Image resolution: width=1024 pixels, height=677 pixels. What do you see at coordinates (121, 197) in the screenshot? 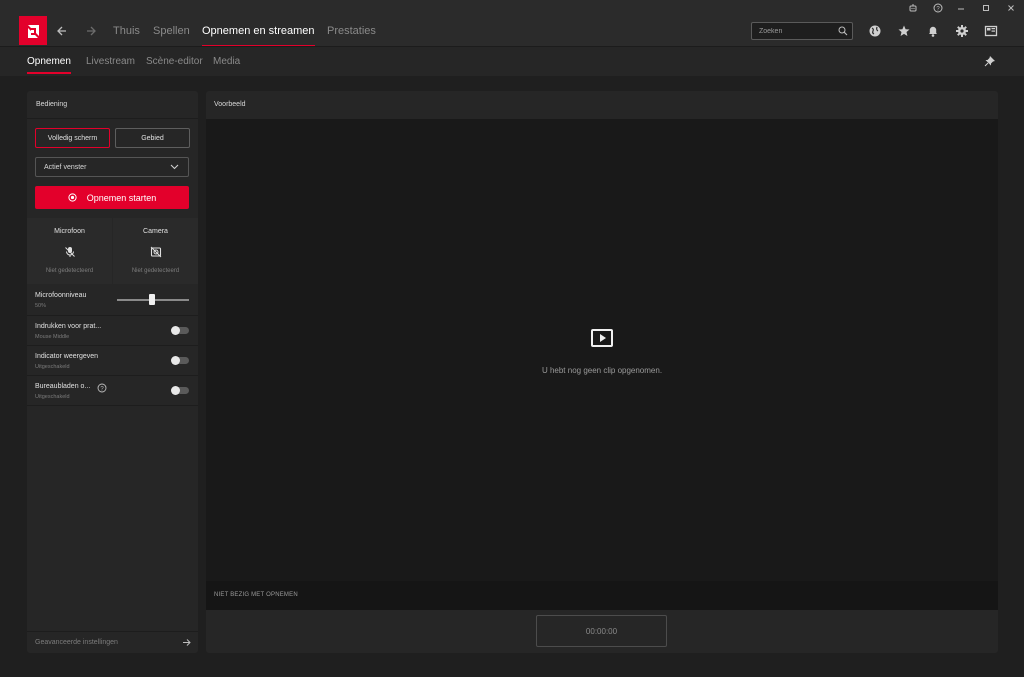
I see `start-recording-label: Opnemen starten` at bounding box center [121, 197].